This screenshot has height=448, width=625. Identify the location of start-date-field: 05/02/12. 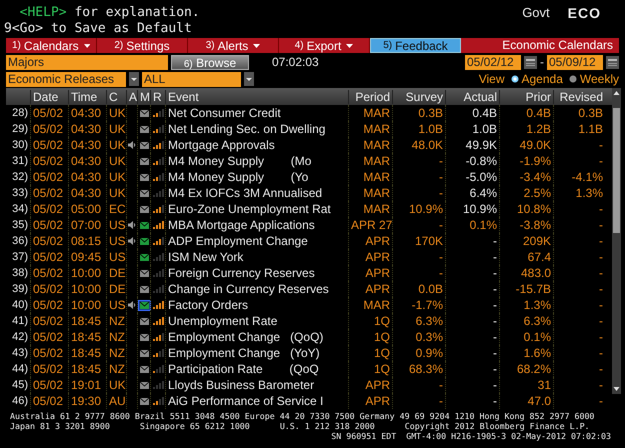
(493, 62).